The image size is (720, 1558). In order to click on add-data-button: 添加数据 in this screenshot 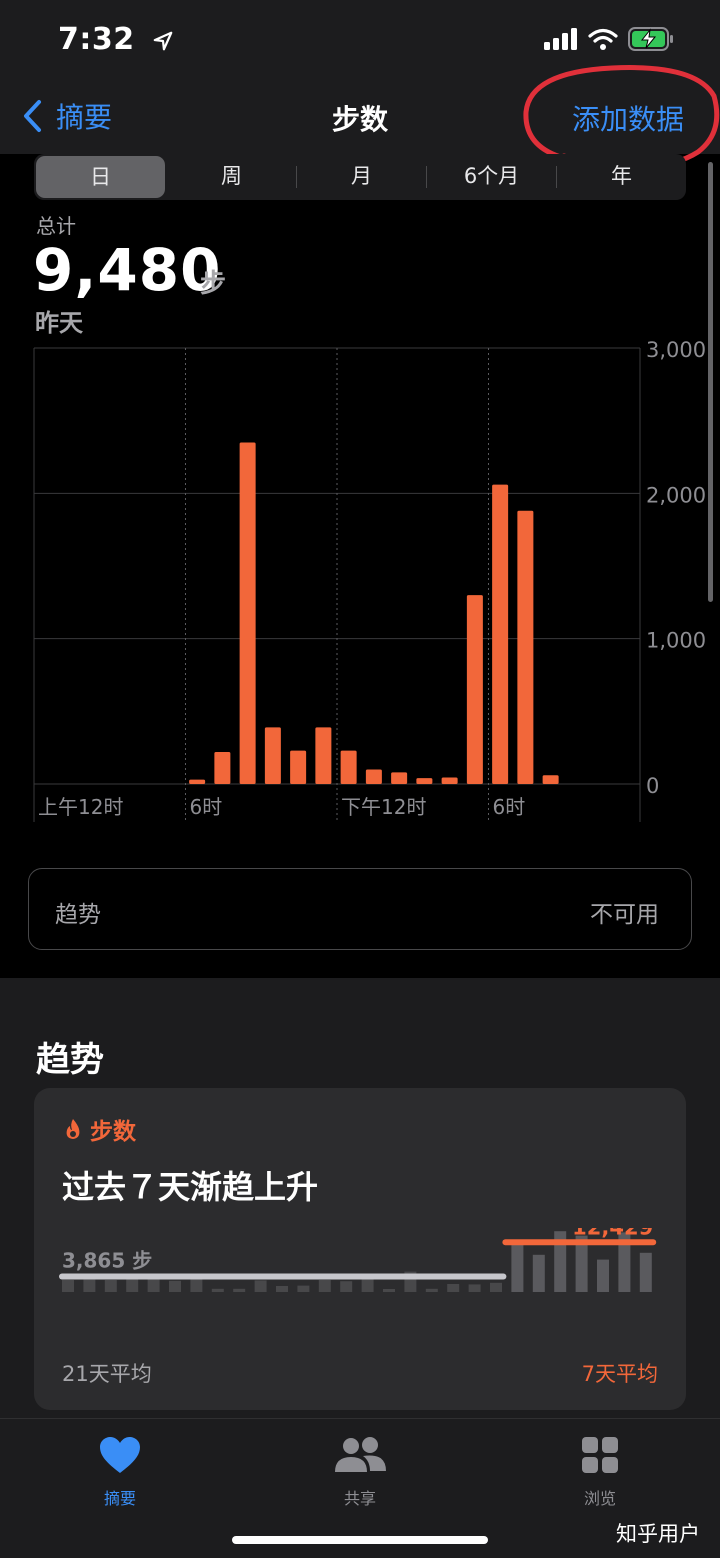, I will do `click(628, 118)`.